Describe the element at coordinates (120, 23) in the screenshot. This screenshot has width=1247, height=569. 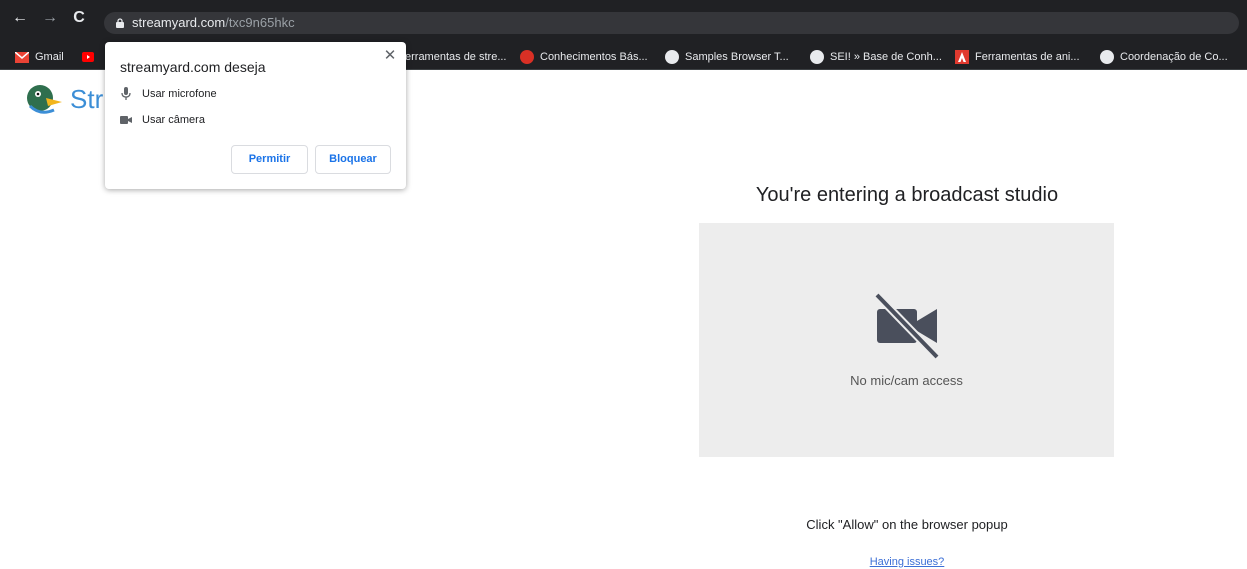
I see `lock-icon` at that location.